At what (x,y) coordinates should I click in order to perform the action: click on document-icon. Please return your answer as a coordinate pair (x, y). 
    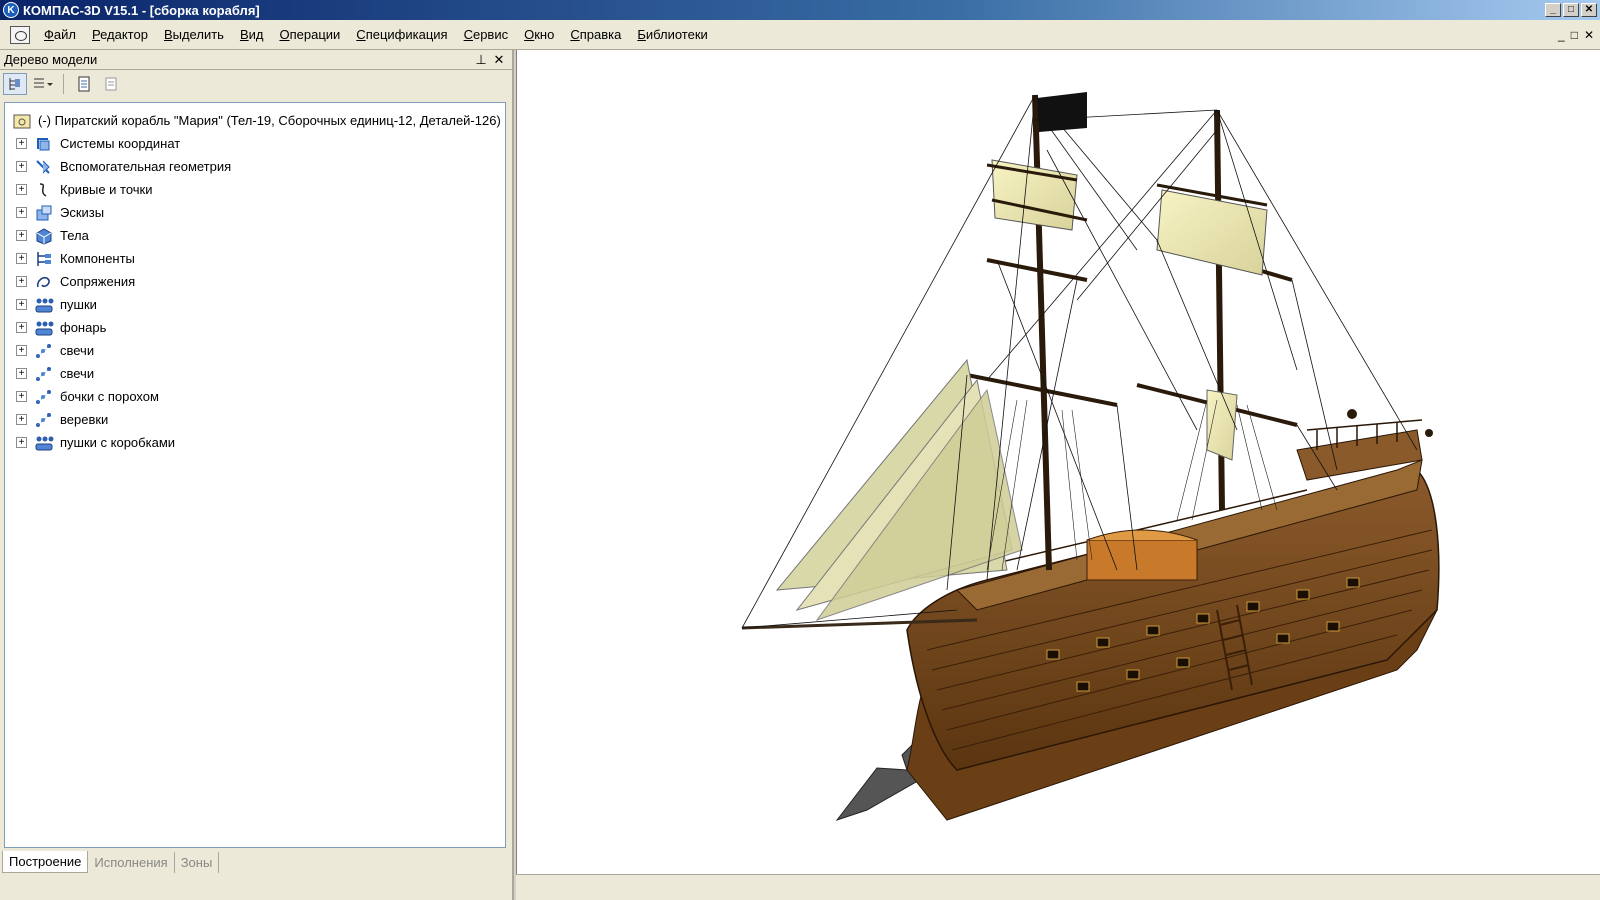
    Looking at the image, I should click on (20, 34).